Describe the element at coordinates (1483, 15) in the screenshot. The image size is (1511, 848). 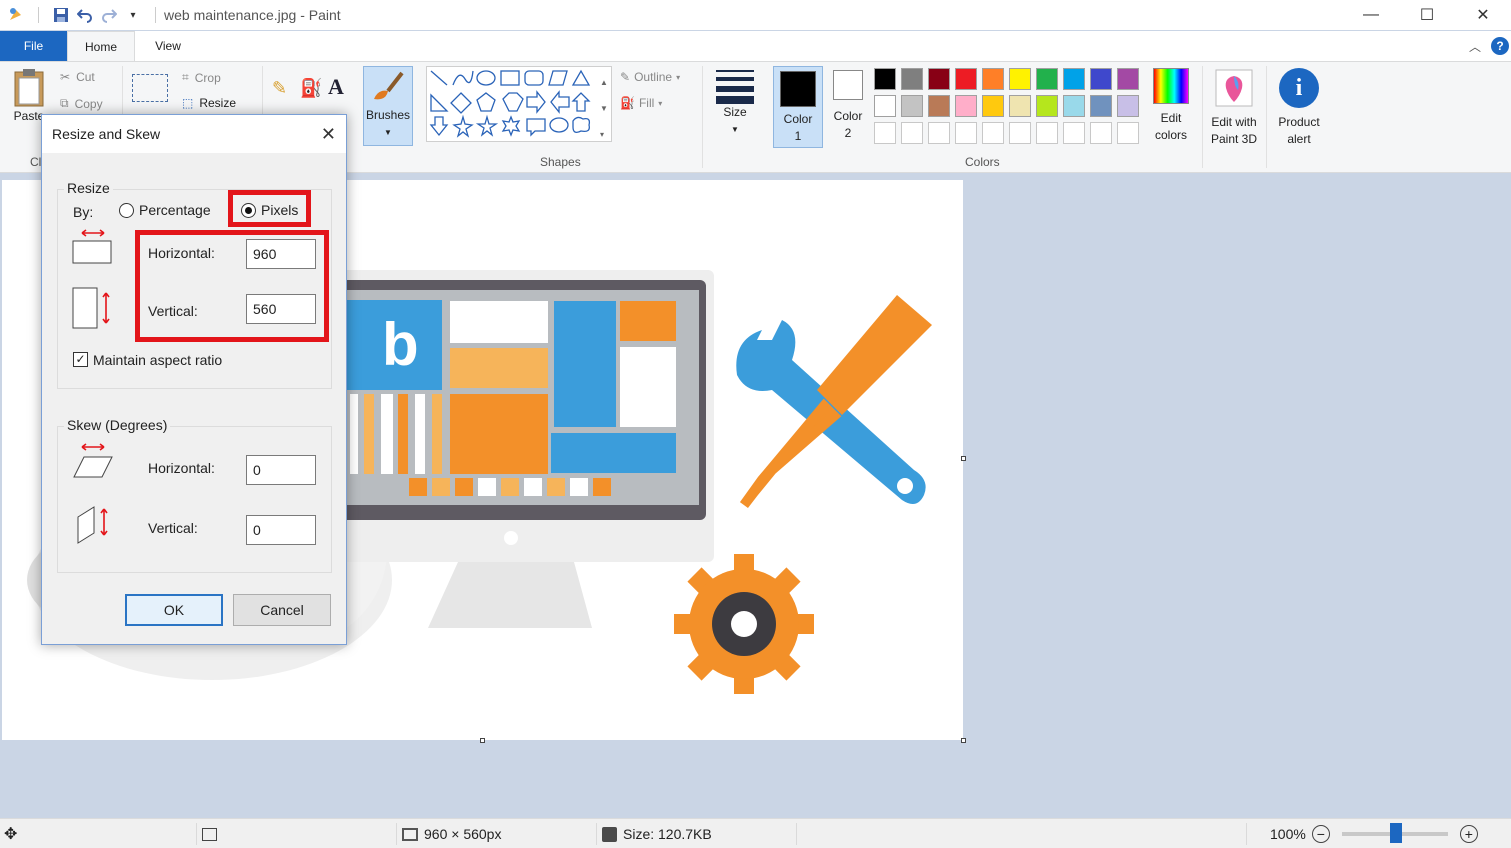
I see `close-button: ✕` at that location.